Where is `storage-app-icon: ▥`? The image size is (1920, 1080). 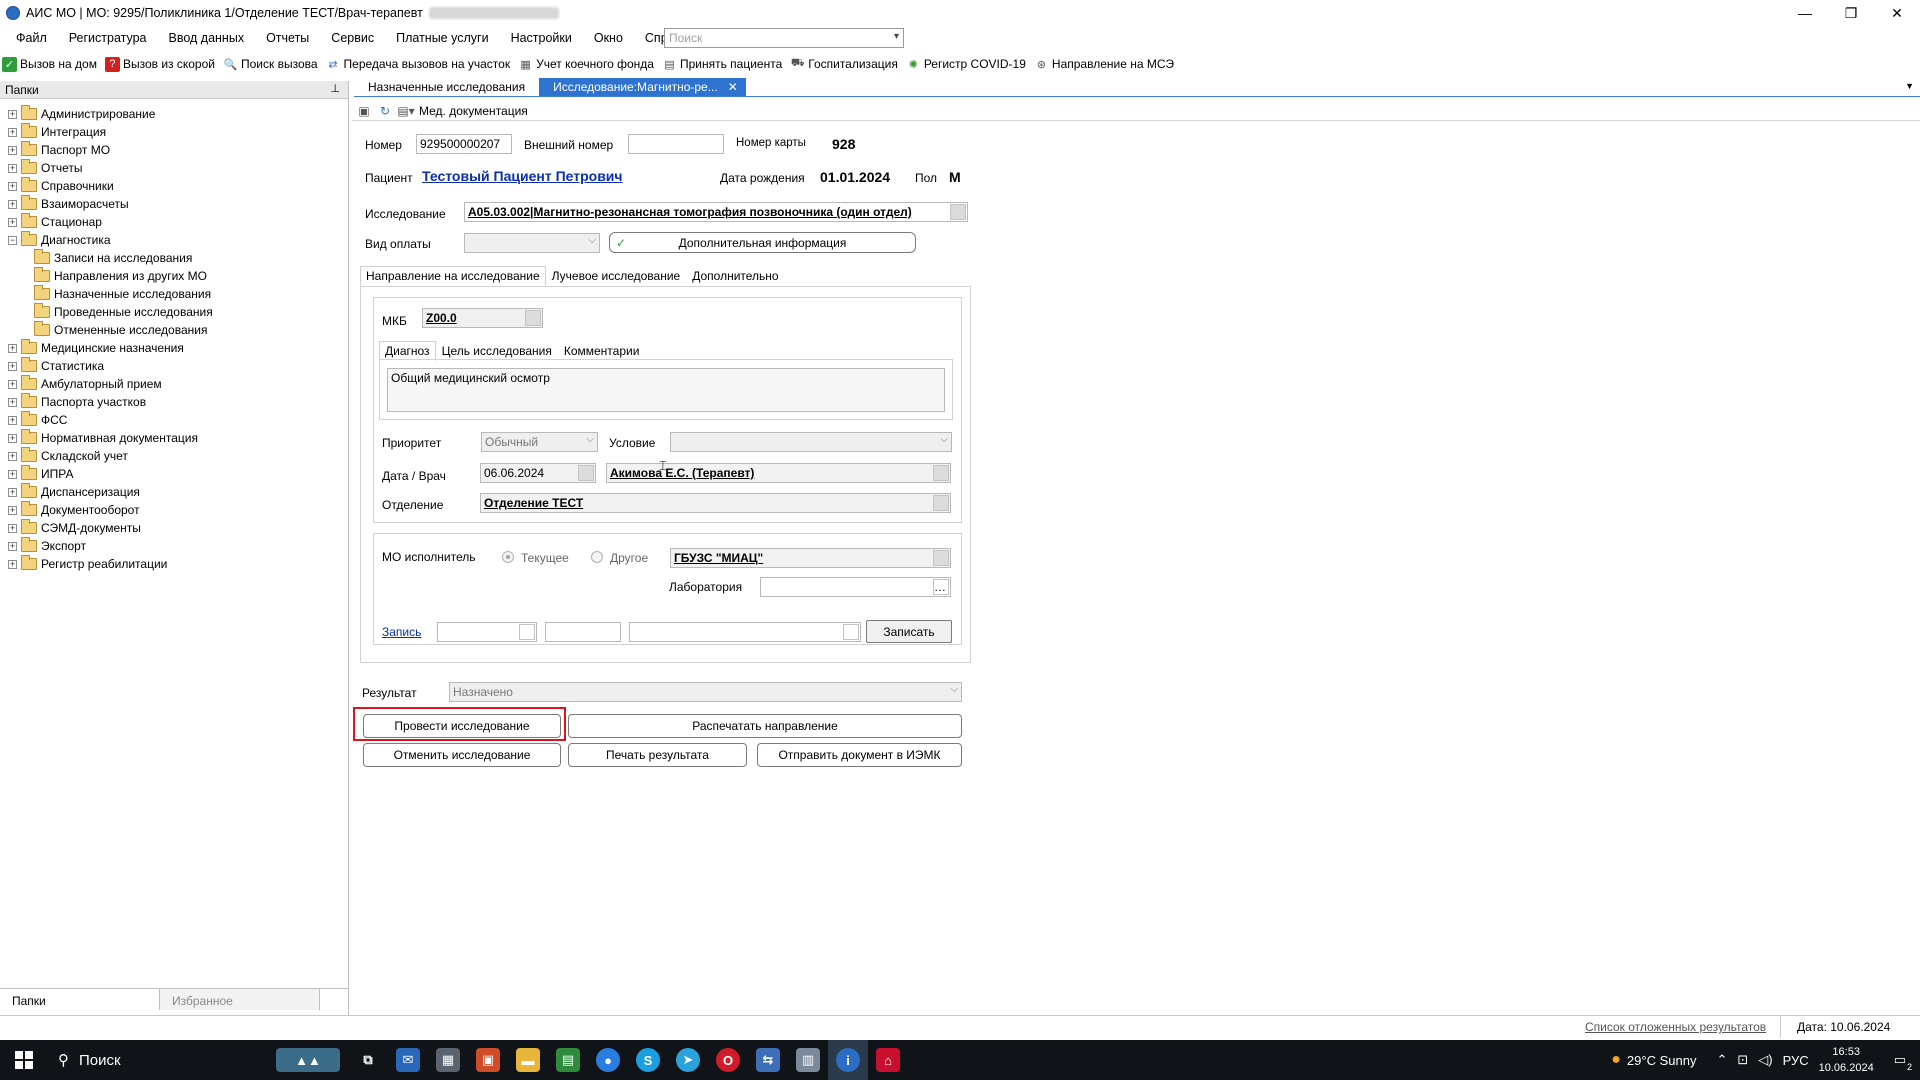
storage-app-icon: ▥ is located at coordinates (808, 1060).